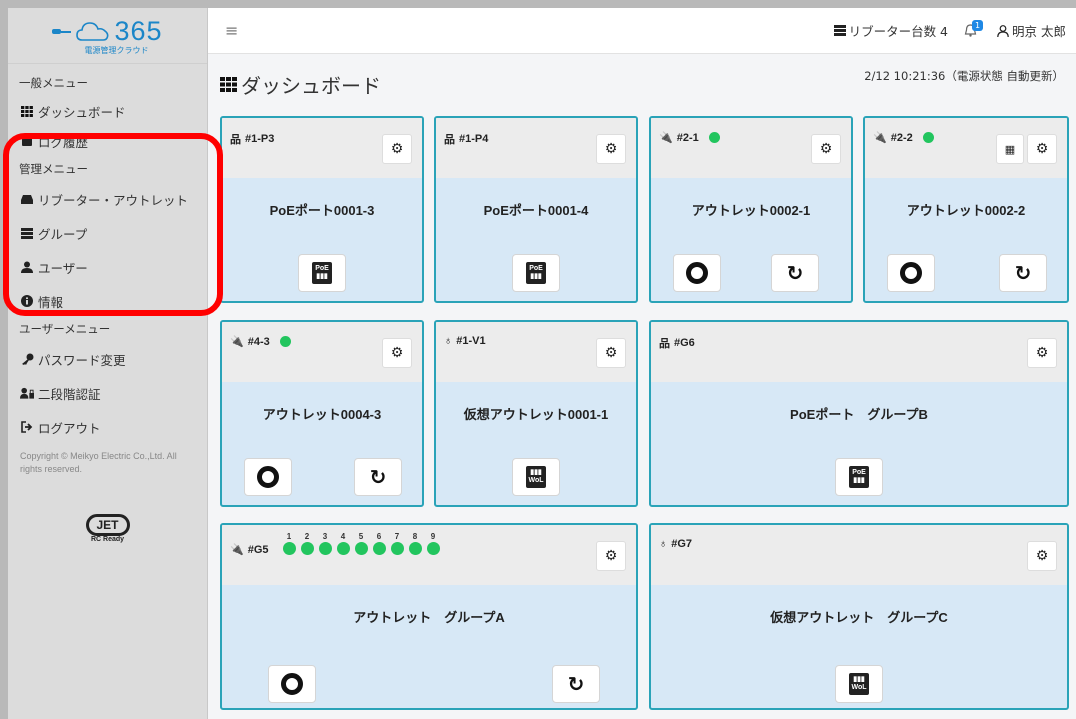  I want to click on logo-subtitle: 電源管理クラウド, so click(116, 50).